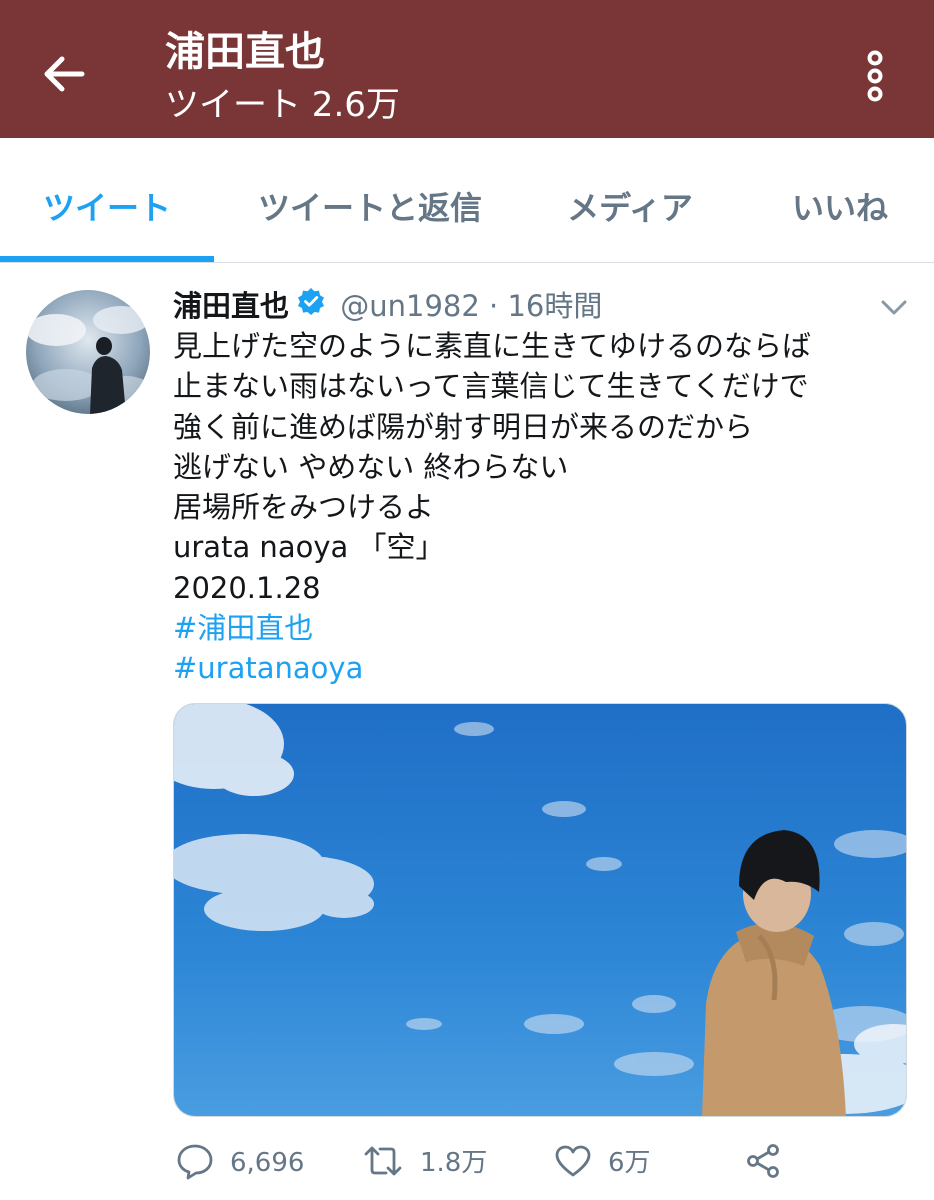 This screenshot has width=934, height=1200. I want to click on tweet-text-line: 強く前に進めば陽が射す明日が来るのだから, so click(463, 426).